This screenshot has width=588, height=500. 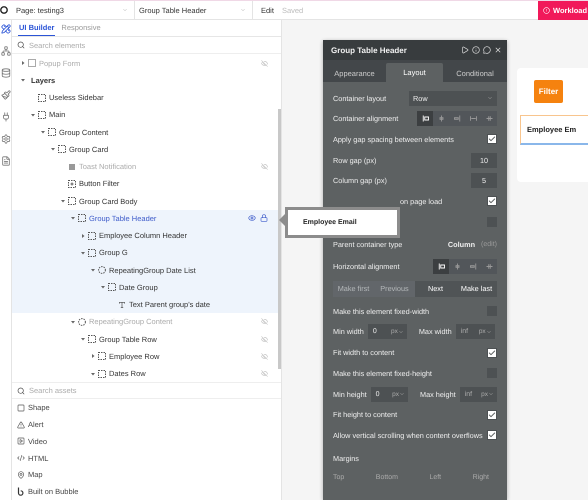 I want to click on sitemap-icon, so click(x=6, y=51).